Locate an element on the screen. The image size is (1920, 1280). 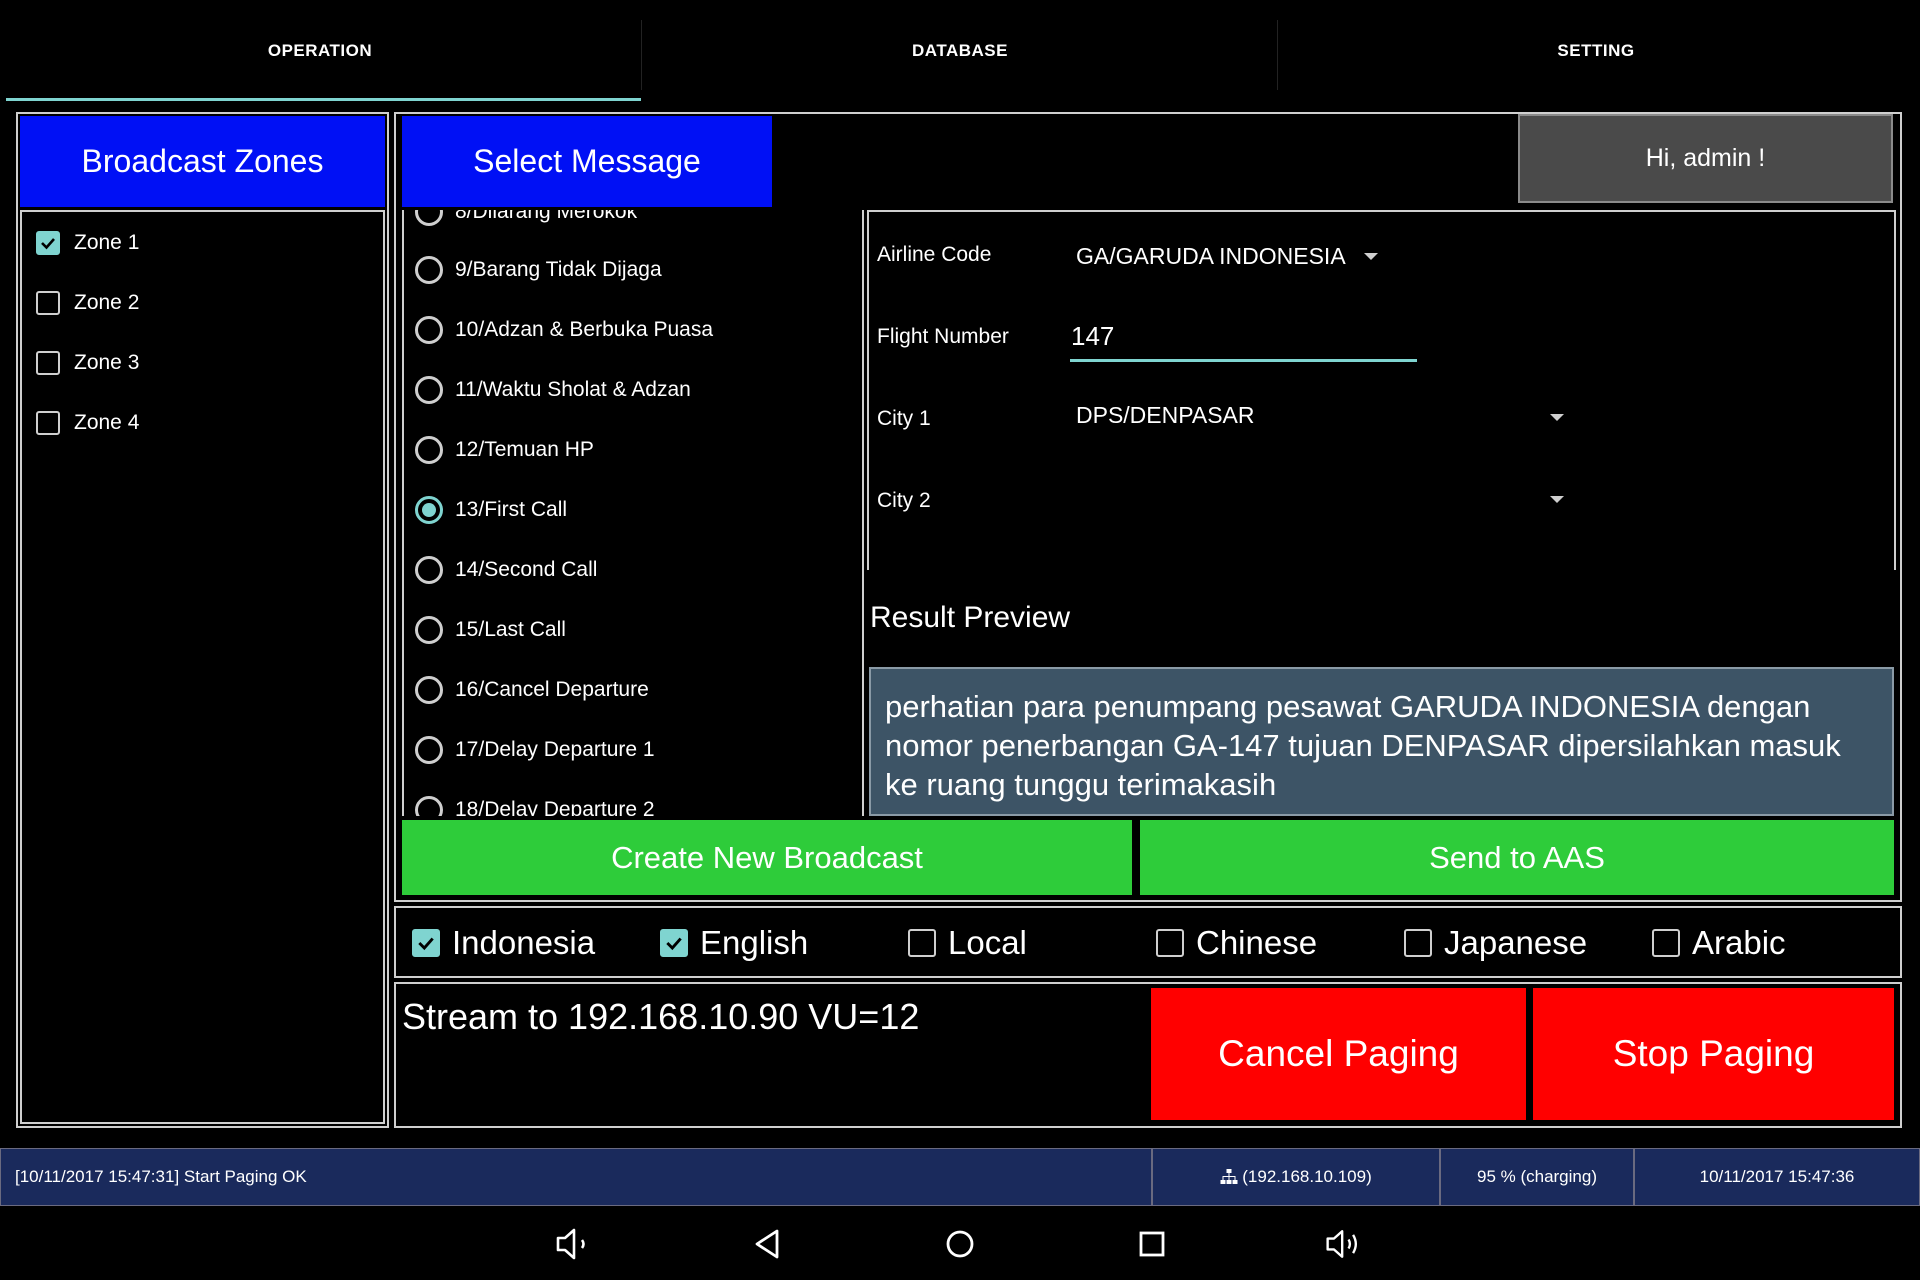
message-item-13: 13/First Call is located at coordinates (491, 510).